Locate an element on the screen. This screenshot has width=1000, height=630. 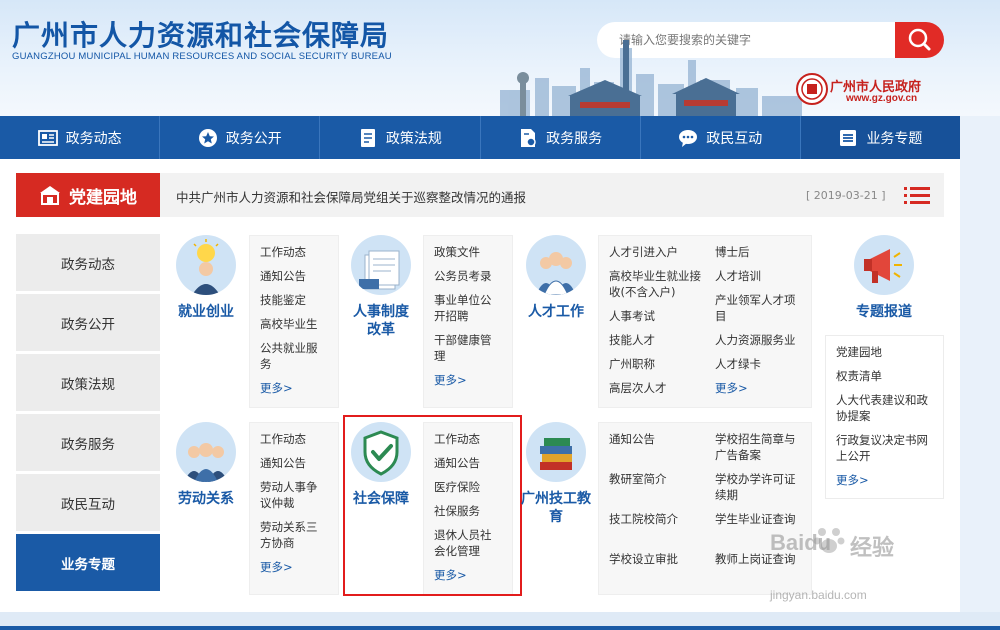
link-item: 公务员考录 is located at coordinates (468, 276).